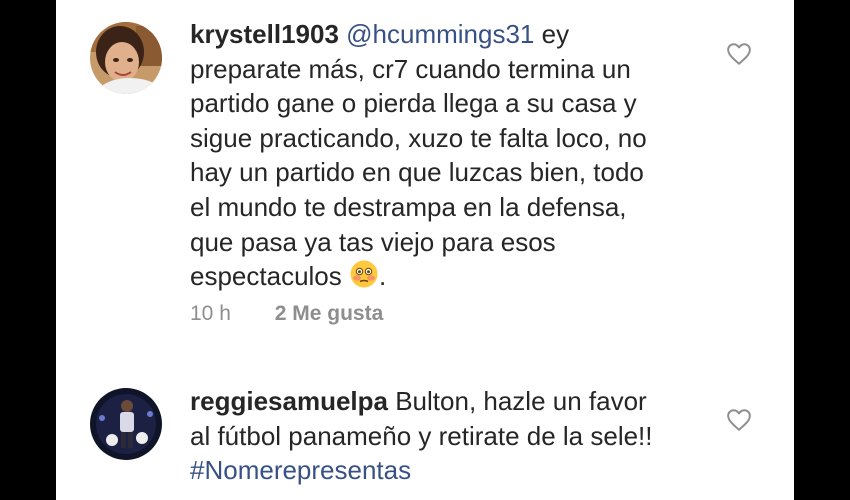 The height and width of the screenshot is (500, 850). Describe the element at coordinates (329, 313) in the screenshot. I see `likes-count-link: 2 Me gusta` at that location.